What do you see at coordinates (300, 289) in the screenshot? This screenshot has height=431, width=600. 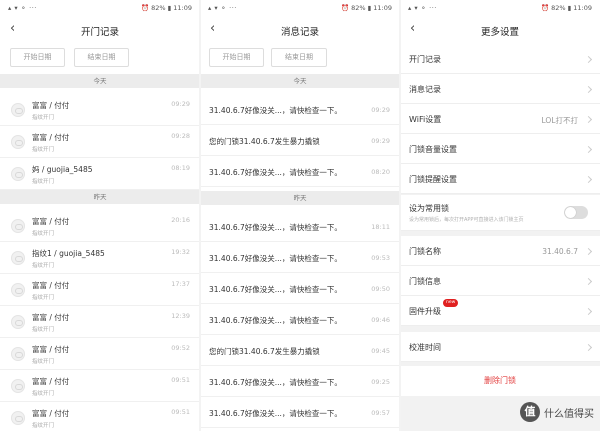 I see `message-entry: 31.40.6.7好像没关...，请快检查一下。 09:50` at bounding box center [300, 289].